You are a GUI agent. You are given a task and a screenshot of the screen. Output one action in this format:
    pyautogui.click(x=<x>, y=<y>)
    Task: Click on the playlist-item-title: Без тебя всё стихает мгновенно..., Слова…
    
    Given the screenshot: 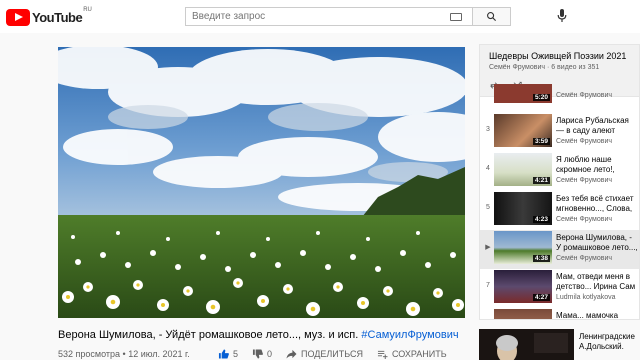 What is the action you would take?
    pyautogui.click(x=595, y=203)
    